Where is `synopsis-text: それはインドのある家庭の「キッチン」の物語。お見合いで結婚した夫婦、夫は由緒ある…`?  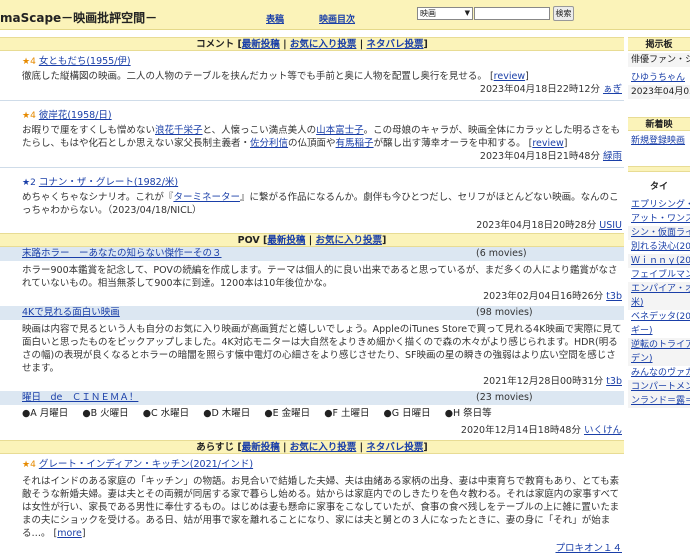 synopsis-text: それはインドのある家庭の「キッチン」の物語。お見合いで結婚した夫婦、夫は由緒ある… is located at coordinates (321, 507).